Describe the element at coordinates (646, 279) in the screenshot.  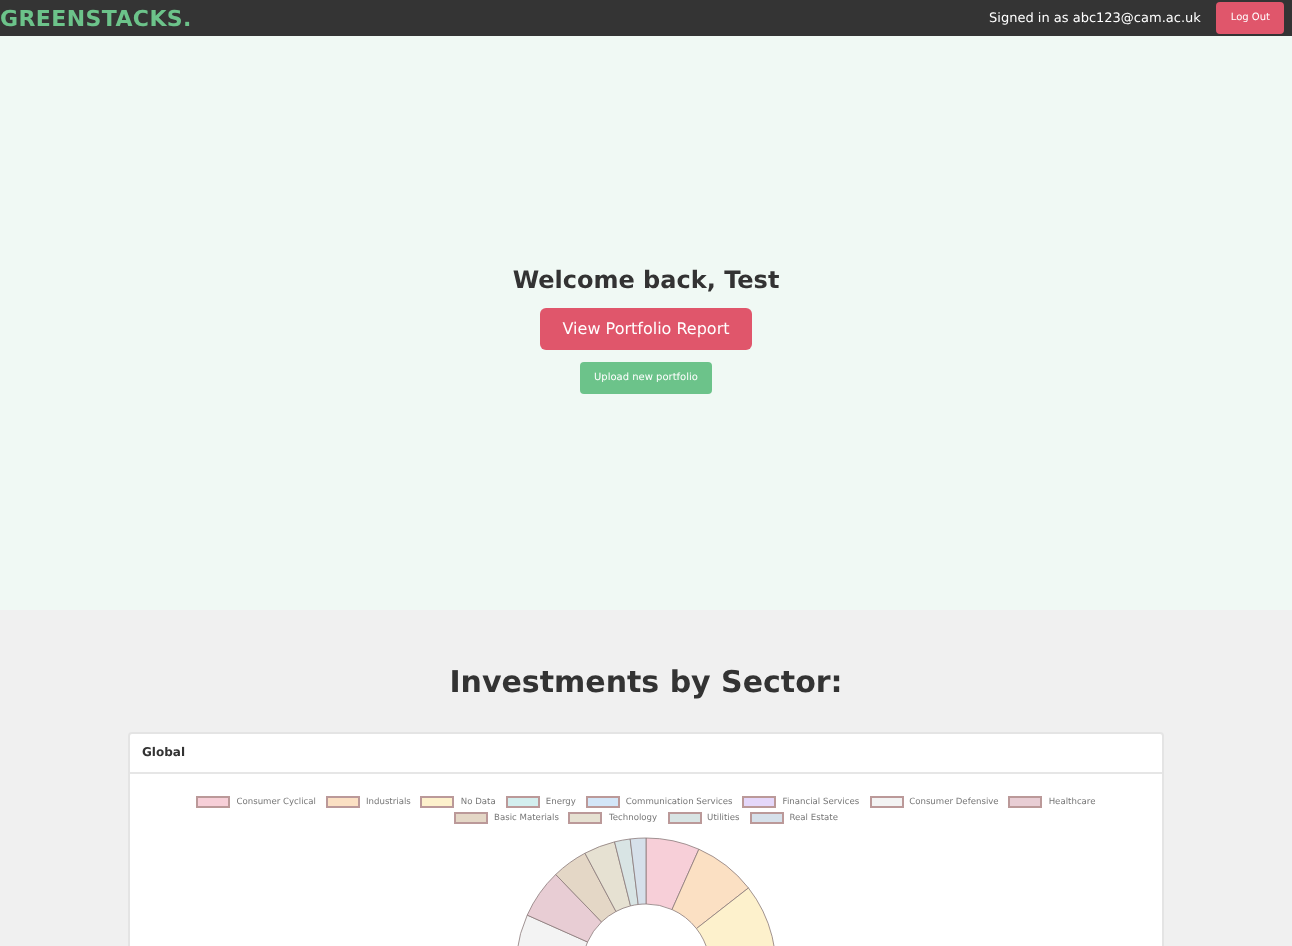
I see `welcome-heading: Welcome back, Test` at that location.